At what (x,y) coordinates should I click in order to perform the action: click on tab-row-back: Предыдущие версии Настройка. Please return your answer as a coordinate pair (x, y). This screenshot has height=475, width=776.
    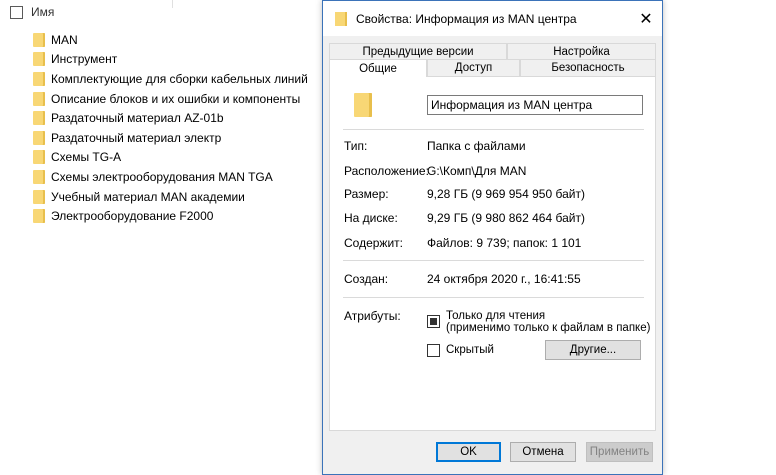
    Looking at the image, I should click on (492, 51).